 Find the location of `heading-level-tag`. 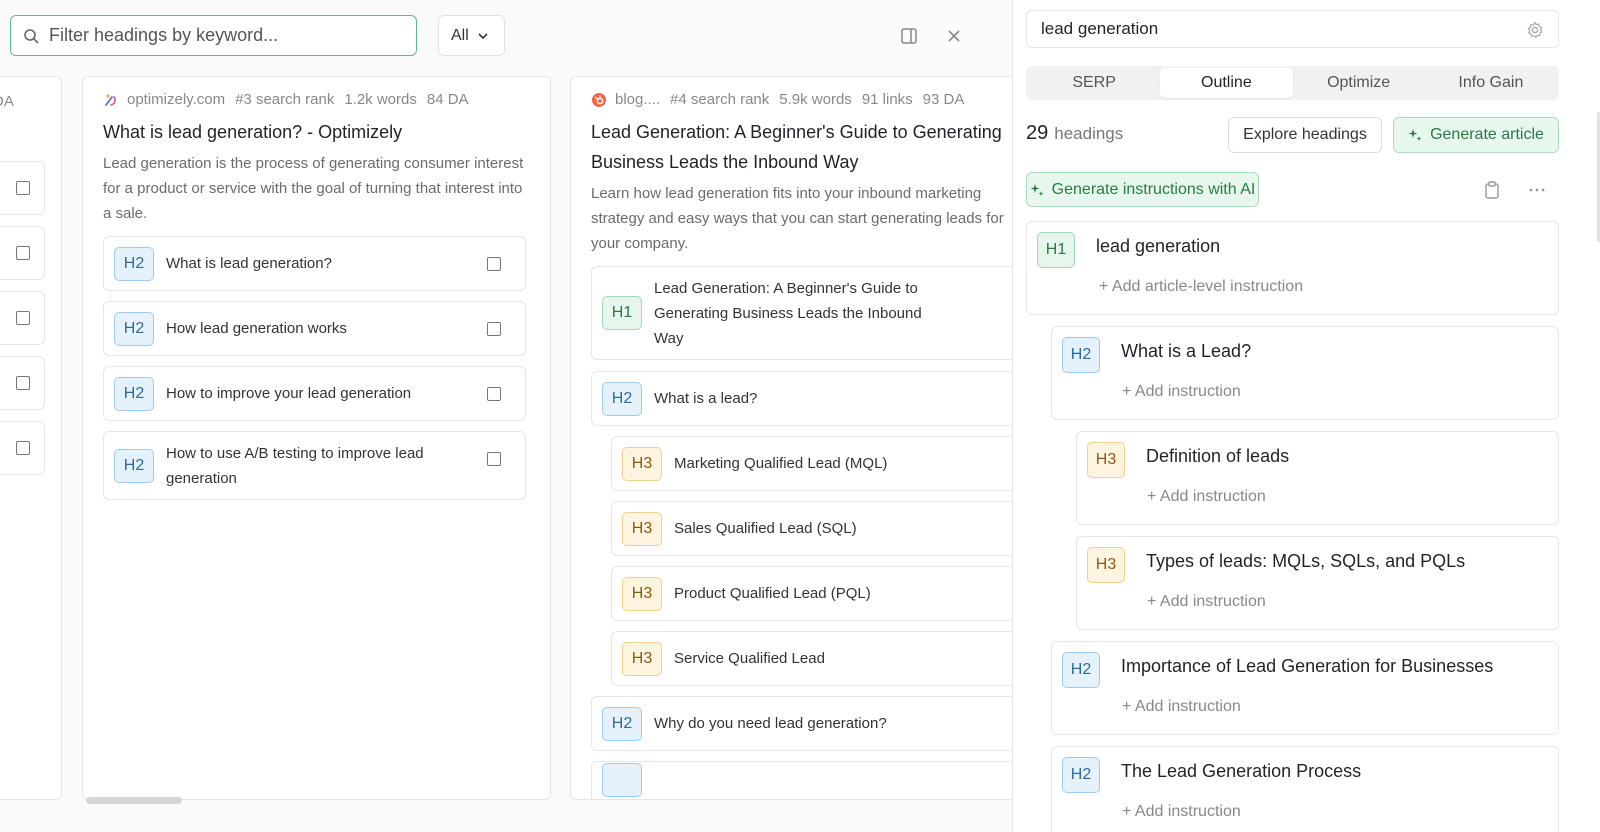

heading-level-tag is located at coordinates (622, 779).